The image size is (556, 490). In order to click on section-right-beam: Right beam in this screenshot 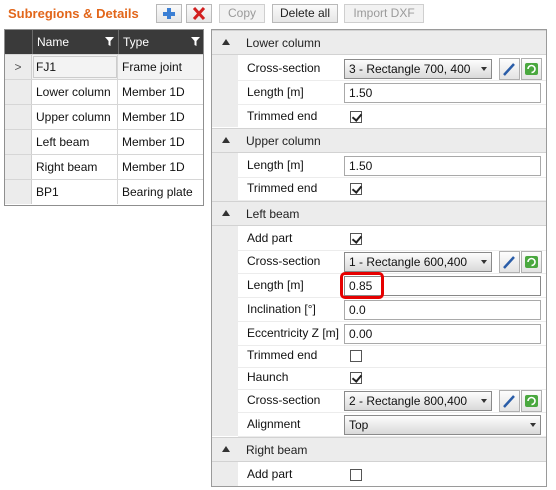, I will do `click(379, 449)`.